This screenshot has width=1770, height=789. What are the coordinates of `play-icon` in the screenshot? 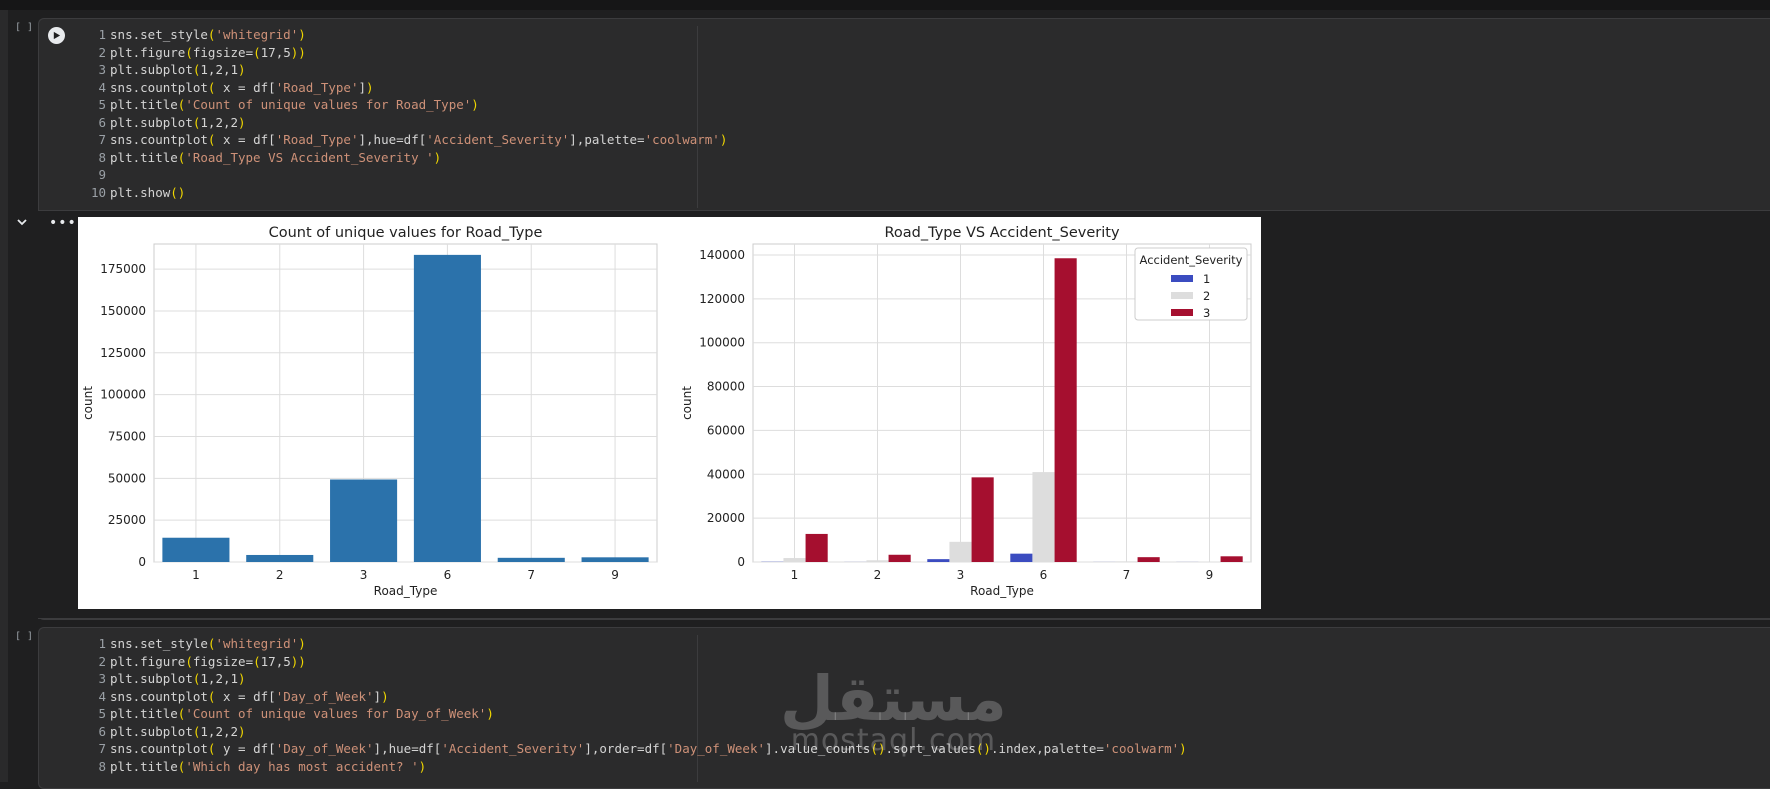 It's located at (56, 35).